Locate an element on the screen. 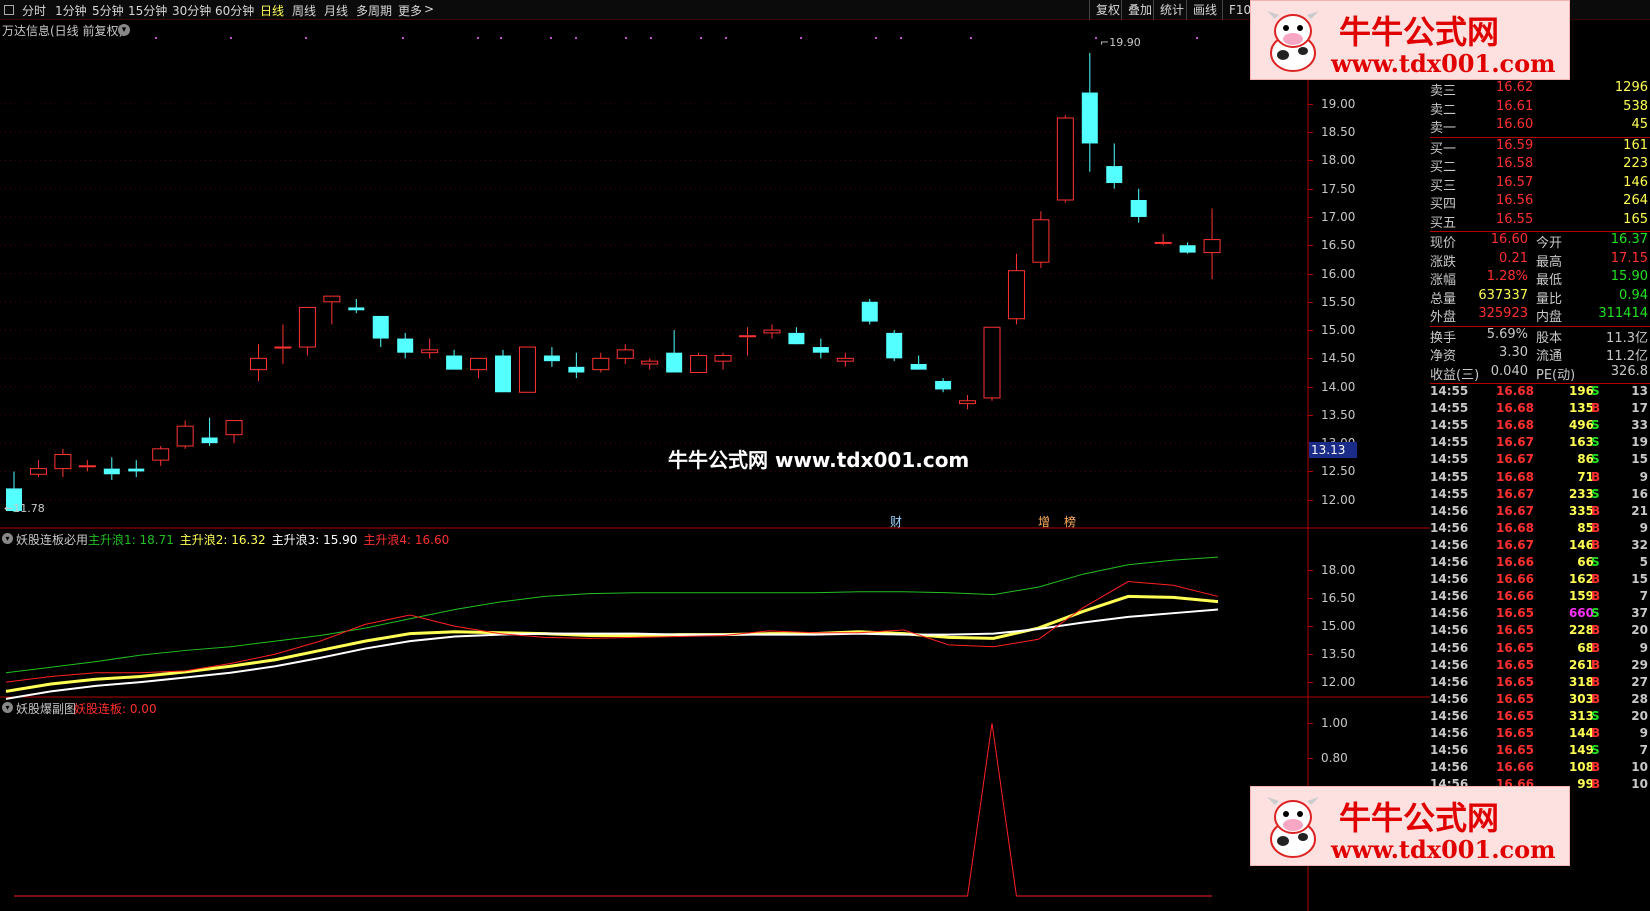 The width and height of the screenshot is (1650, 911). bid-row: 买三 16.57 146 is located at coordinates (1540, 184).